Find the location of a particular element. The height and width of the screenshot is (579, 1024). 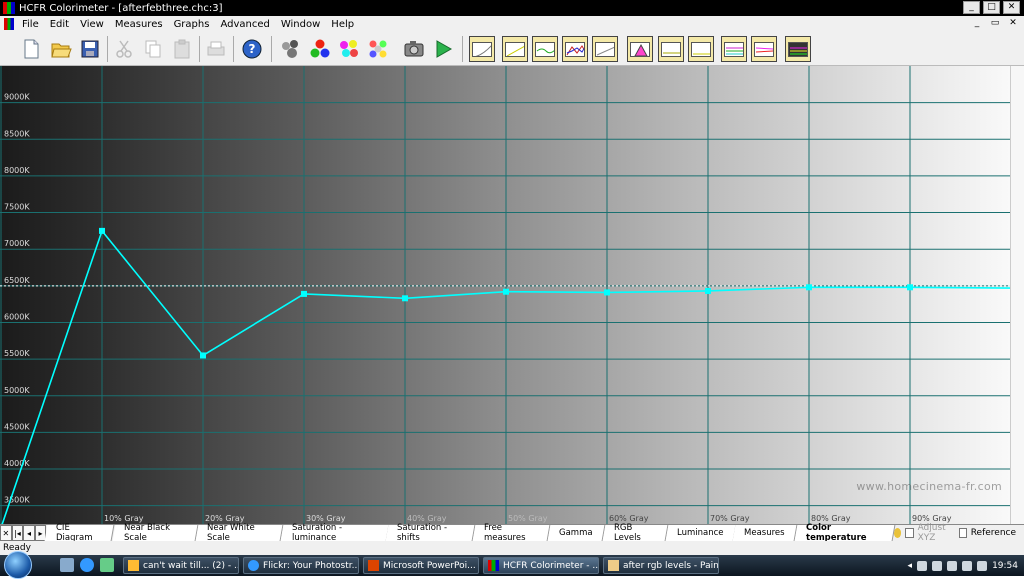

menu-advanced: Advanced is located at coordinates (246, 24).